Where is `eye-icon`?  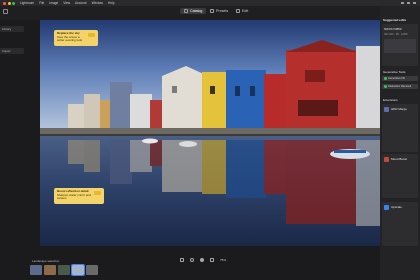 eye-icon is located at coordinates (202, 260).